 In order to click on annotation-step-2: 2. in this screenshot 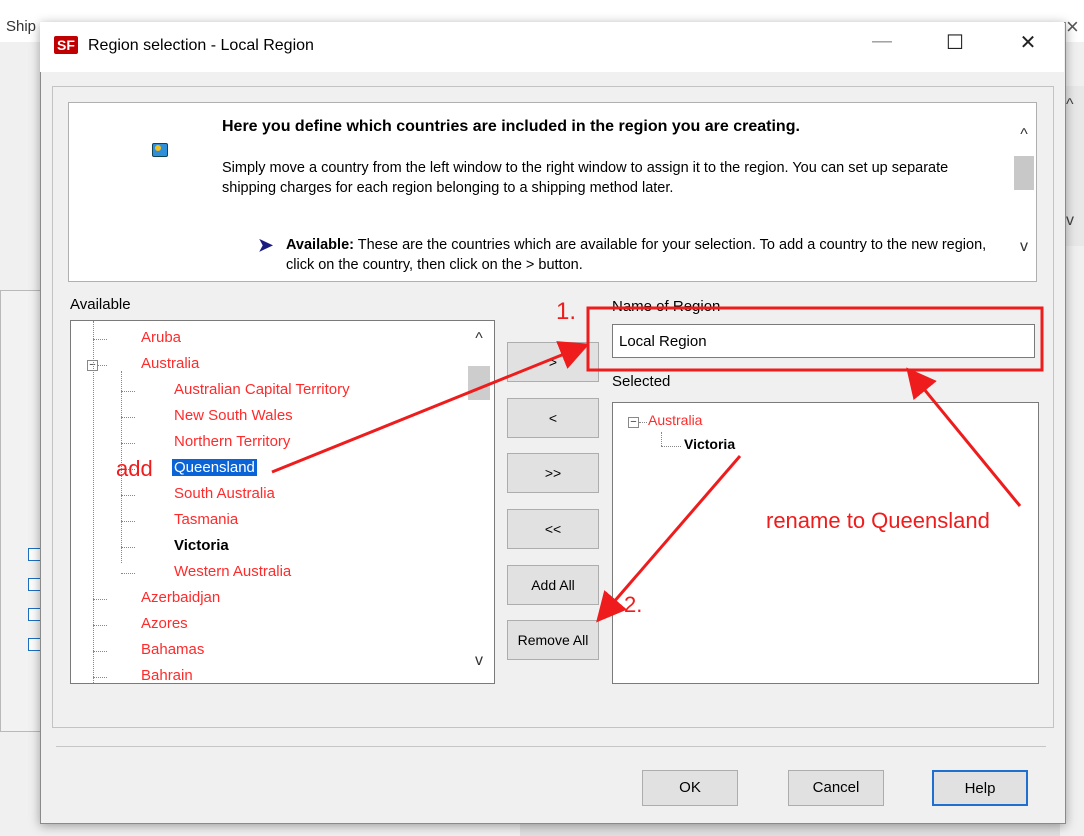, I will do `click(633, 604)`.